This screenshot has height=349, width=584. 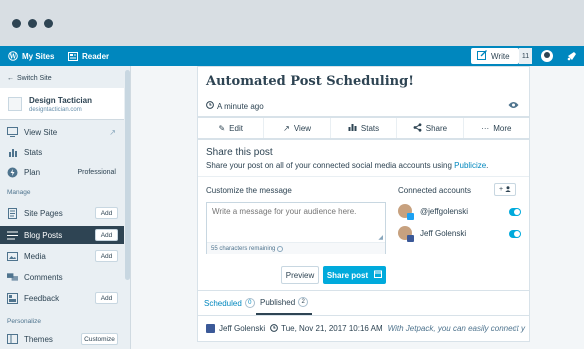 I want to click on message-input, so click(x=296, y=222).